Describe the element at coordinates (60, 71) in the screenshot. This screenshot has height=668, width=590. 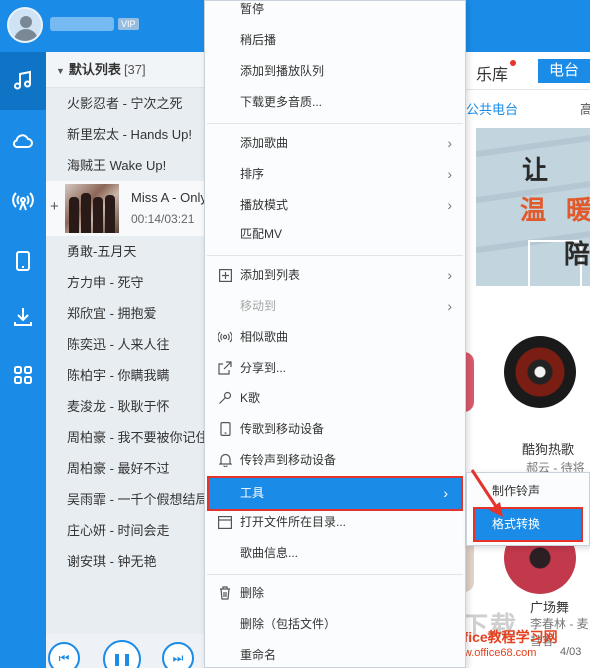
I see `chevron-down-icon: ▼` at that location.